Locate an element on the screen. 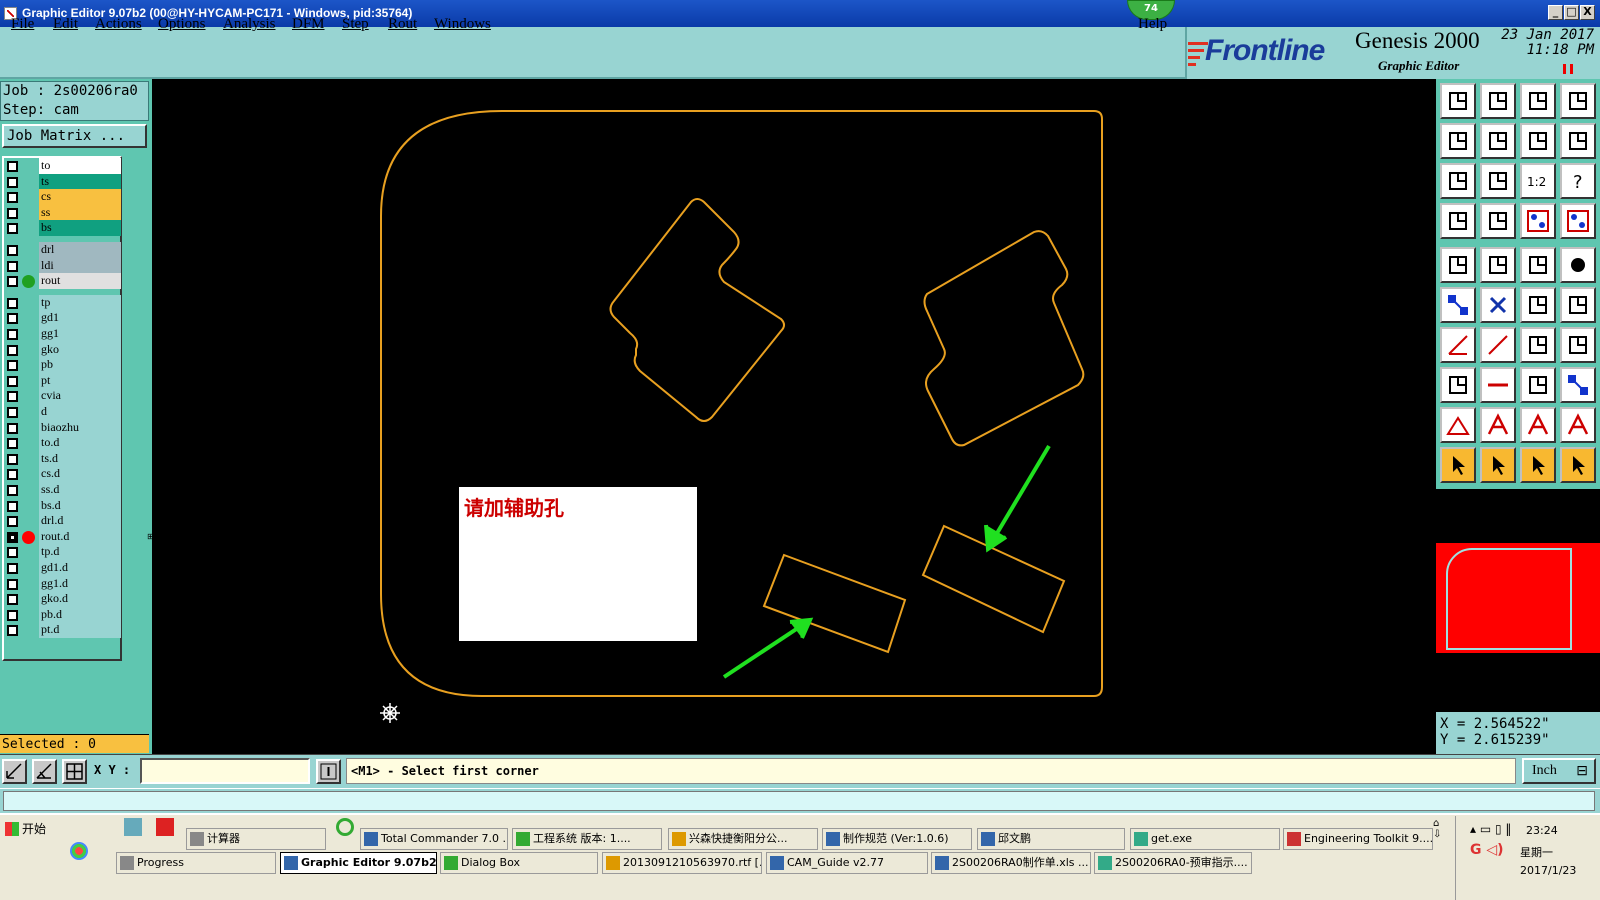  layer-row: ss is located at coordinates (63, 212).